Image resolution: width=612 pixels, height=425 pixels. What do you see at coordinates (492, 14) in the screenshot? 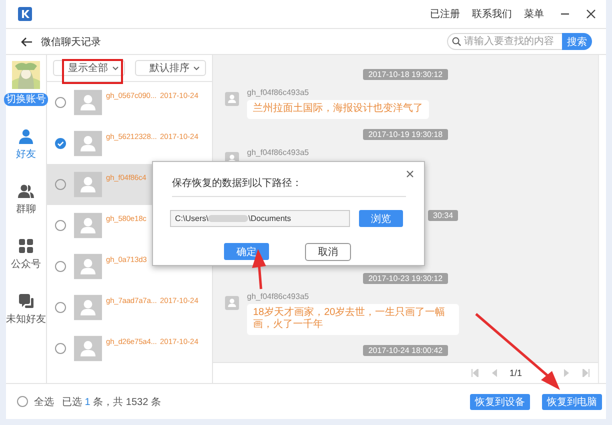
I see `menu-link: 联系我们` at bounding box center [492, 14].